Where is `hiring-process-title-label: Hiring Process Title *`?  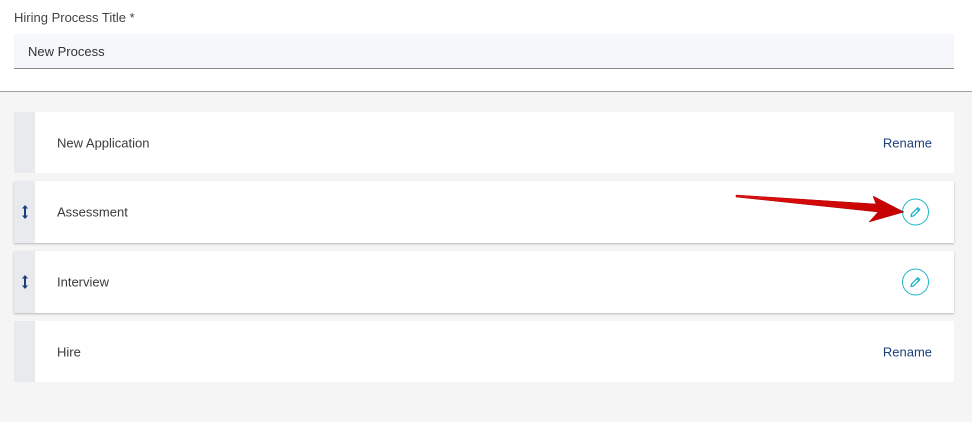
hiring-process-title-label: Hiring Process Title * is located at coordinates (74, 17).